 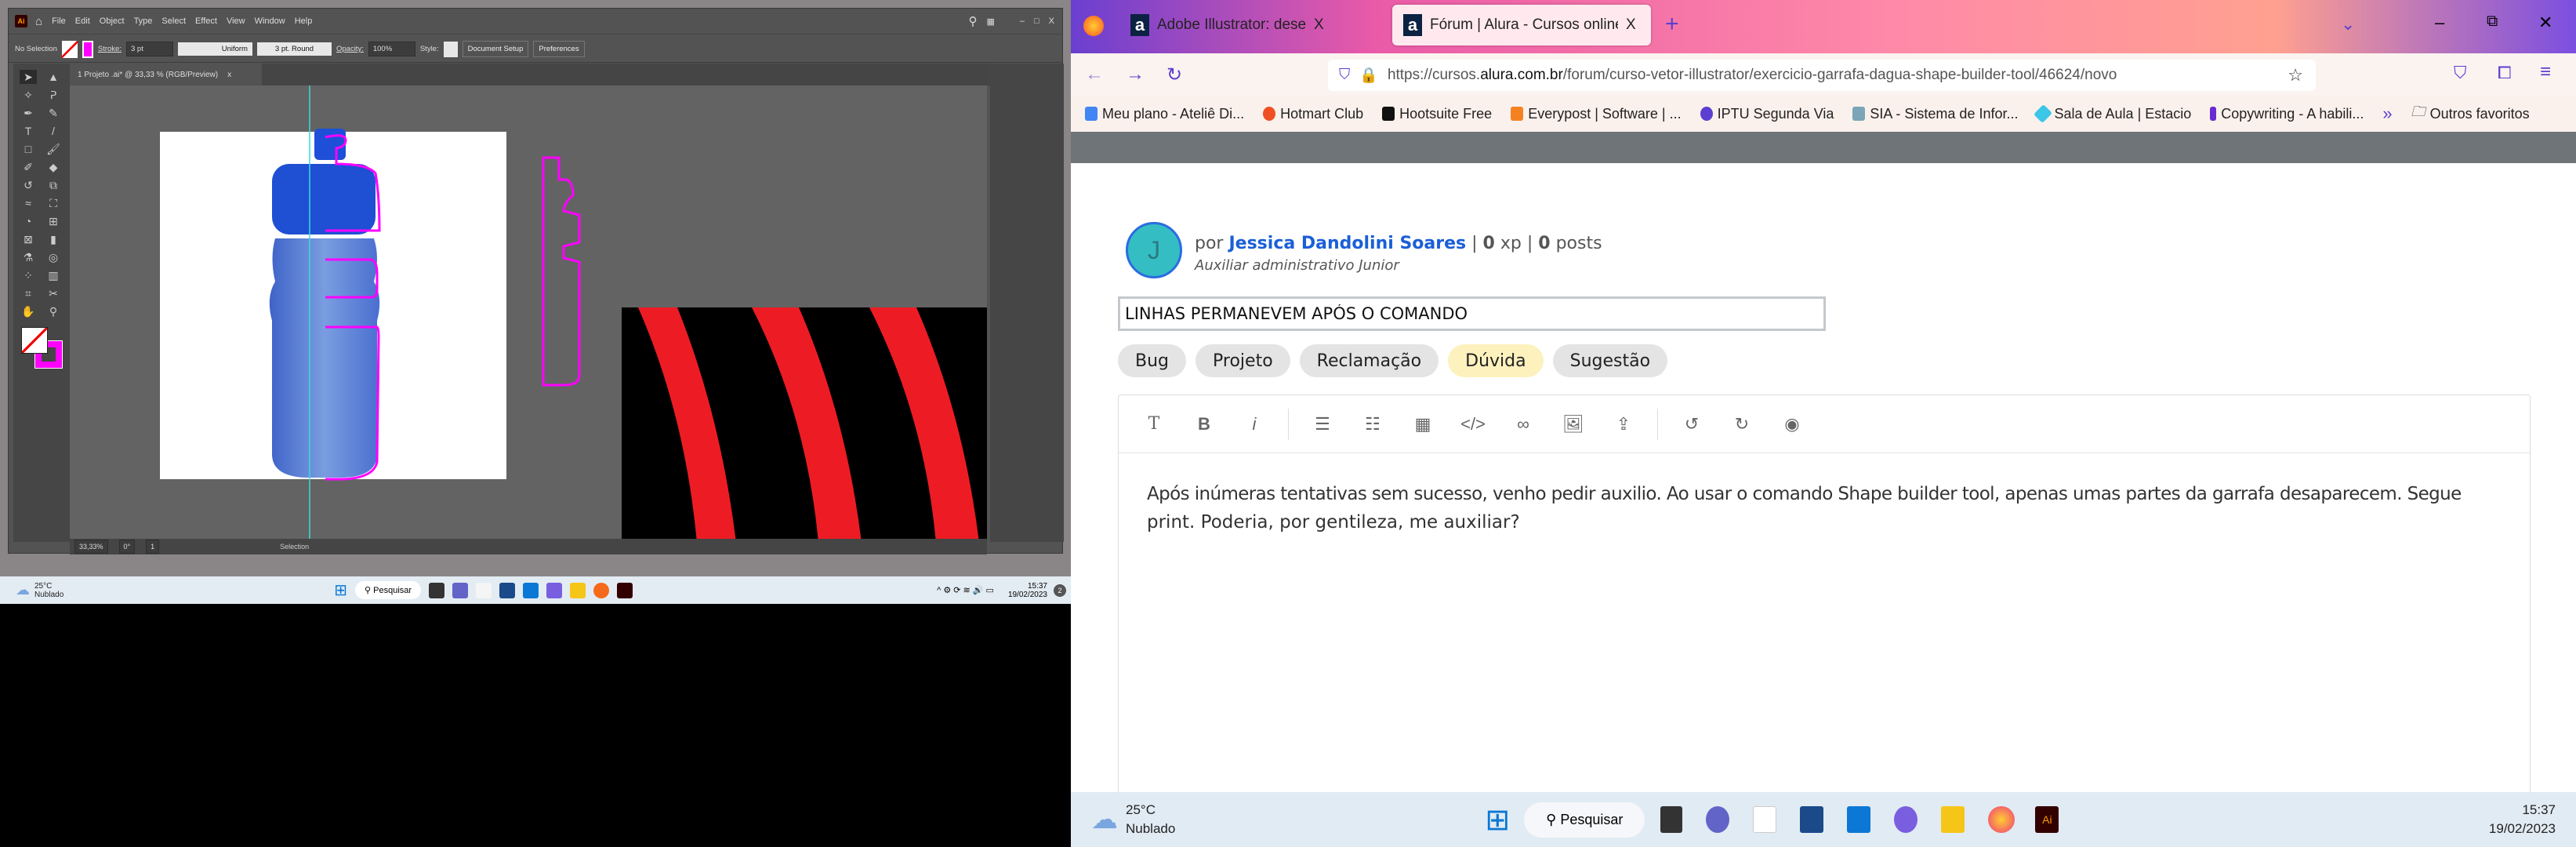 What do you see at coordinates (392, 49) in the screenshot?
I see `opacity-input: 100%` at bounding box center [392, 49].